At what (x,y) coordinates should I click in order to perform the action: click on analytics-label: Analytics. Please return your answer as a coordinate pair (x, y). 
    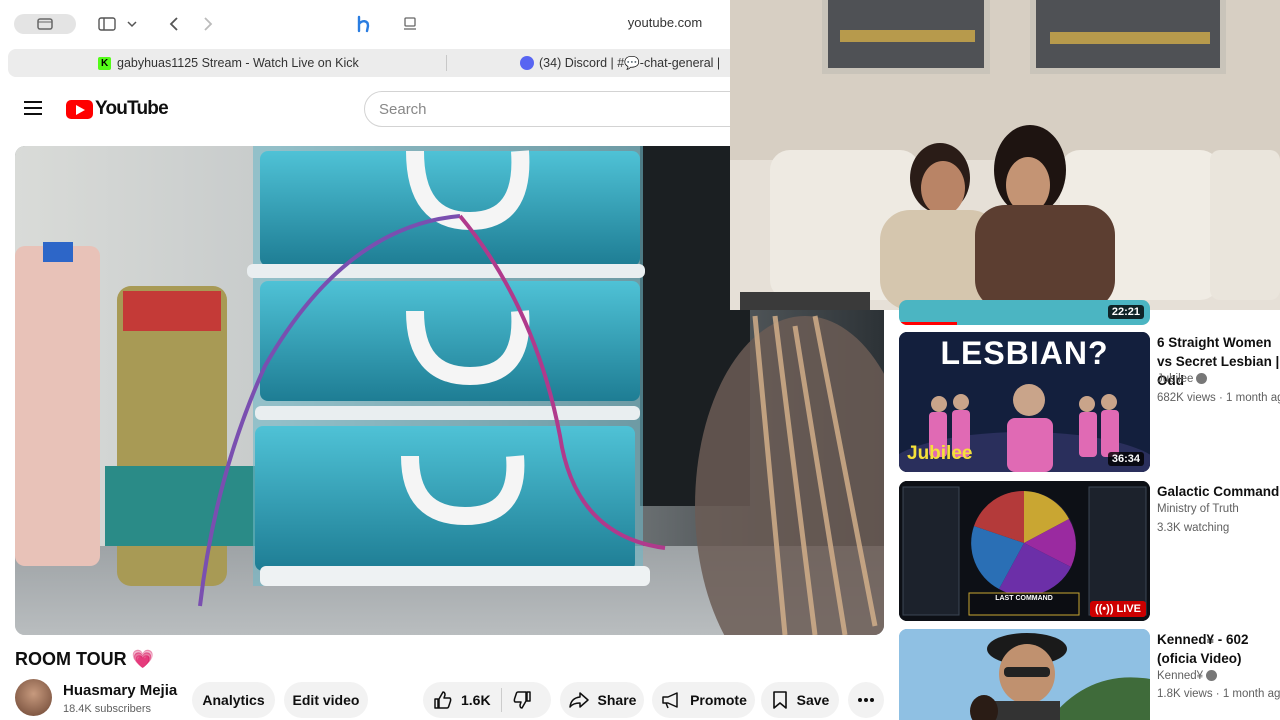
    Looking at the image, I should click on (233, 700).